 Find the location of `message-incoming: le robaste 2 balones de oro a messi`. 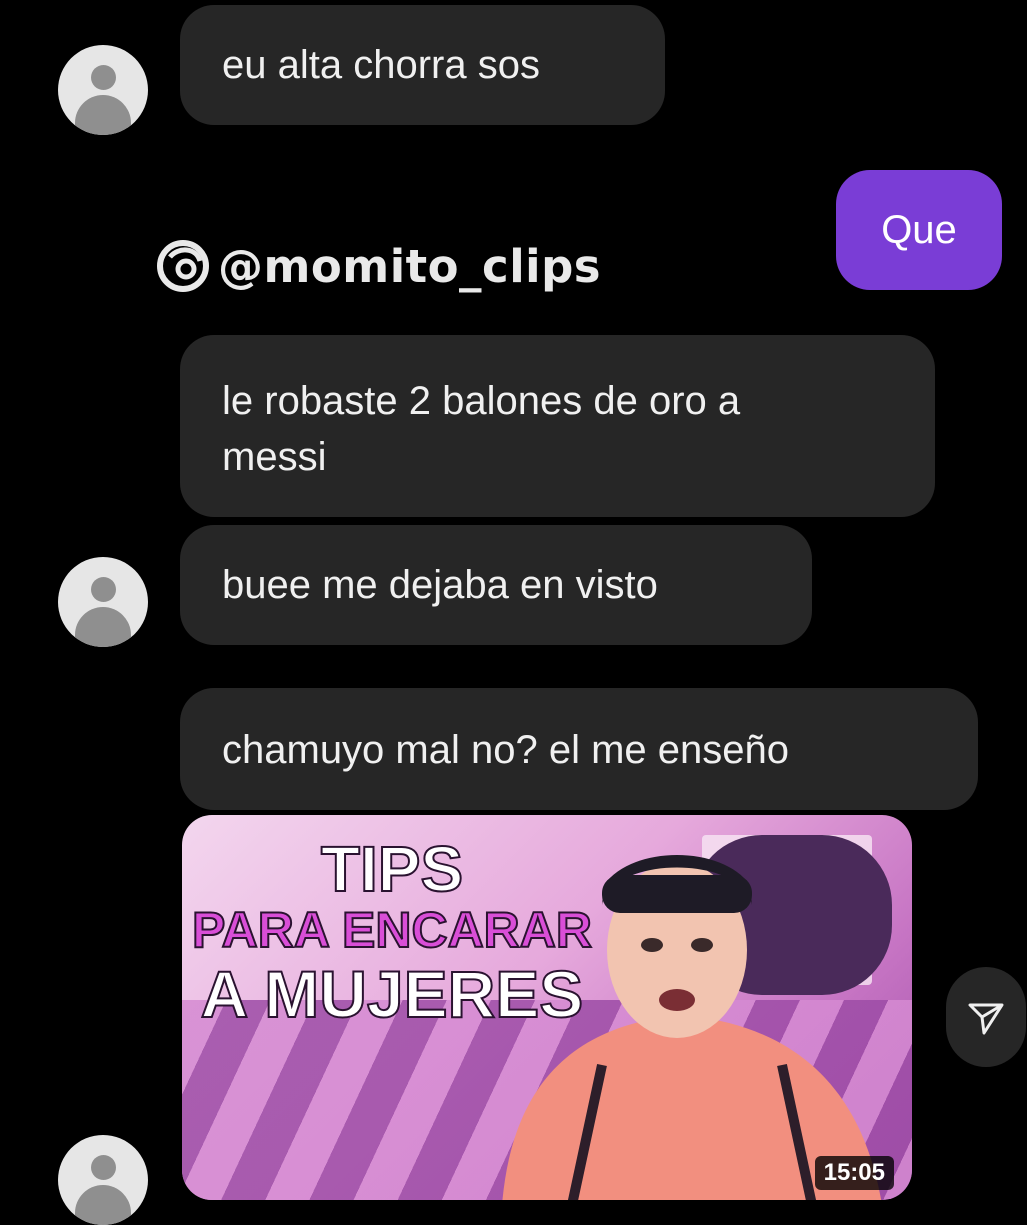

message-incoming: le robaste 2 balones de oro a messi is located at coordinates (557, 426).